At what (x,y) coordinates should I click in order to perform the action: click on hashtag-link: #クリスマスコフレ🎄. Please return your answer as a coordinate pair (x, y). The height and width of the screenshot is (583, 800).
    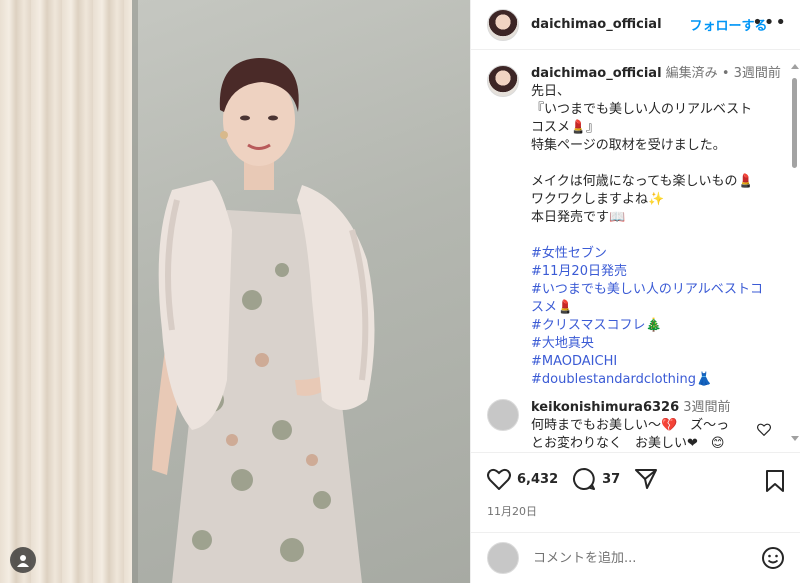
    Looking at the image, I should click on (658, 326).